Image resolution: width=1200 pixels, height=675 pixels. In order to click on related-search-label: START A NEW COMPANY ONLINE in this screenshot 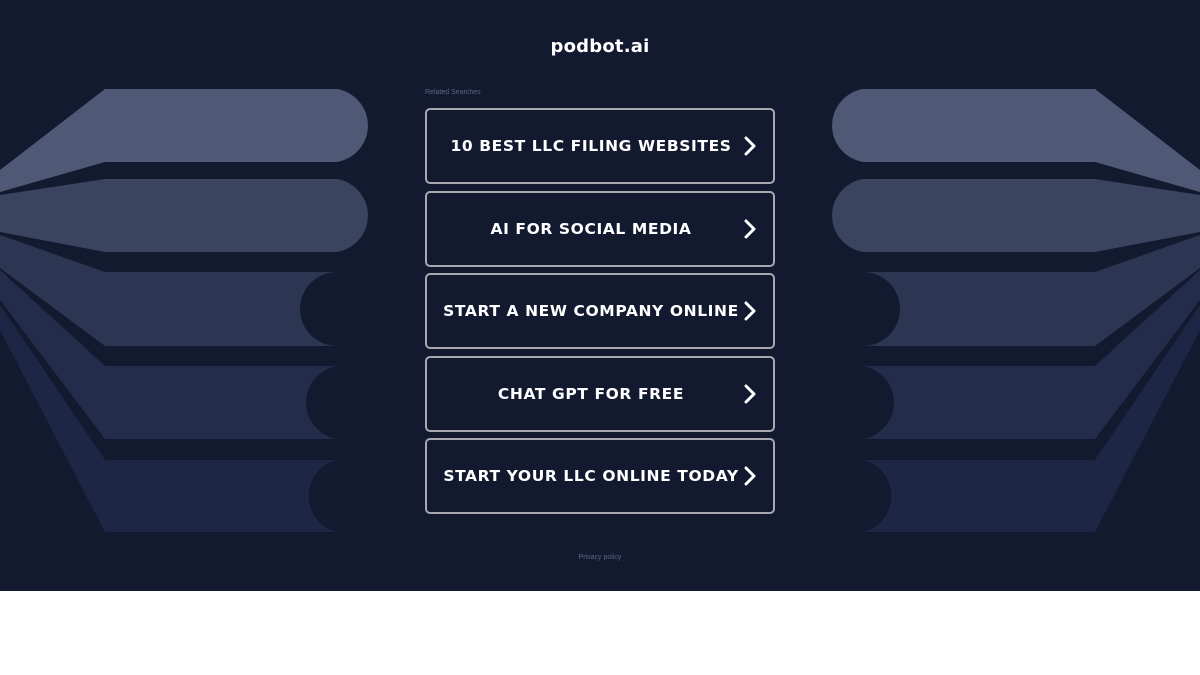, I will do `click(591, 311)`.